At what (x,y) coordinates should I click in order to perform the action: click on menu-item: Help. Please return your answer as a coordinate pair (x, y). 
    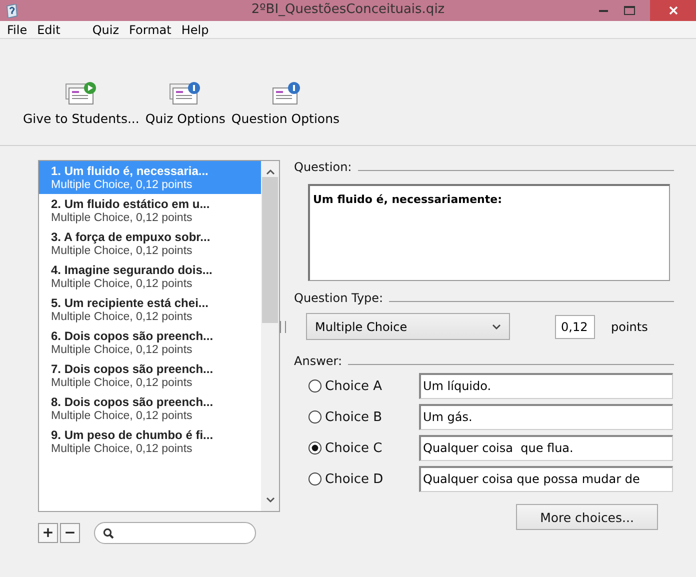
    Looking at the image, I should click on (195, 29).